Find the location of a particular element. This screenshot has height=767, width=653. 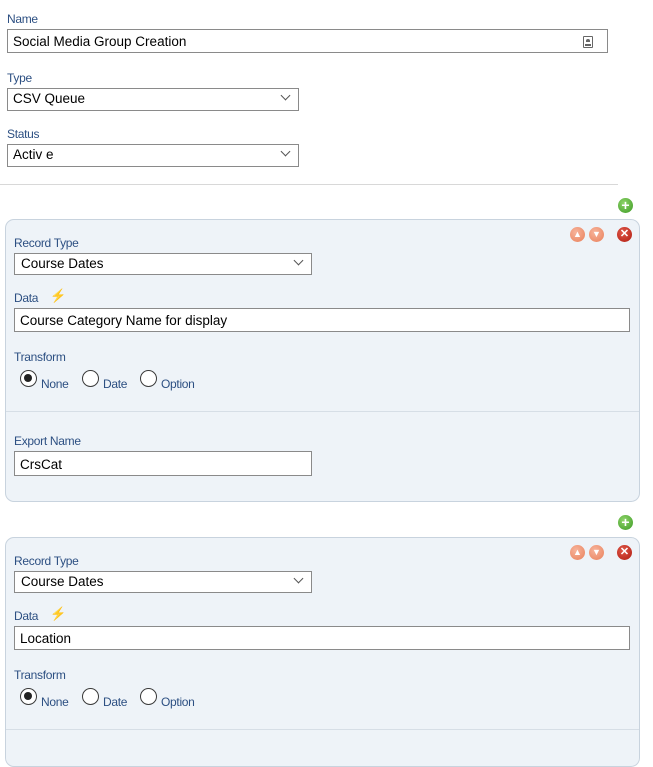

status-value: Activ e is located at coordinates (33, 154).